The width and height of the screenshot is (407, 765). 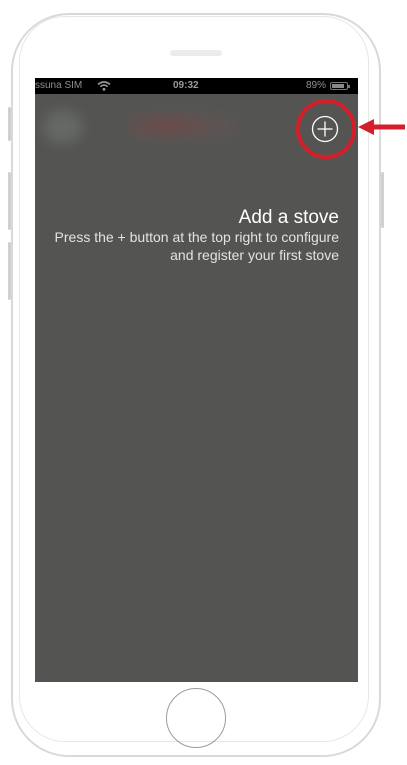 What do you see at coordinates (196, 718) in the screenshot?
I see `home-button` at bounding box center [196, 718].